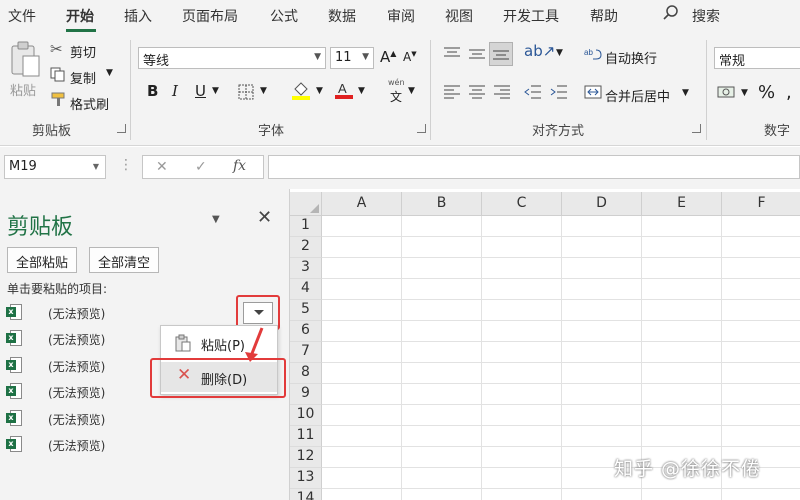  Describe the element at coordinates (210, 16) in the screenshot. I see `tab-page-layout: 页面布局` at that location.